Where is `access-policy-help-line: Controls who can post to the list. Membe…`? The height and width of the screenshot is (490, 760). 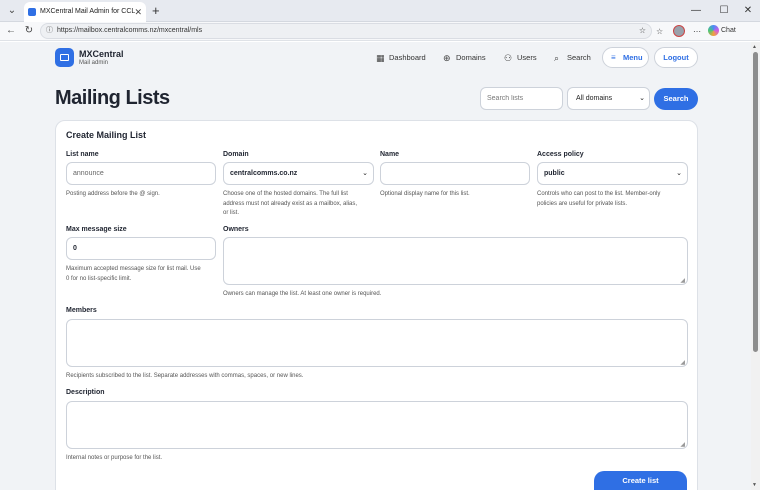
access-policy-help-line: Controls who can post to the list. Membe… is located at coordinates (599, 194).